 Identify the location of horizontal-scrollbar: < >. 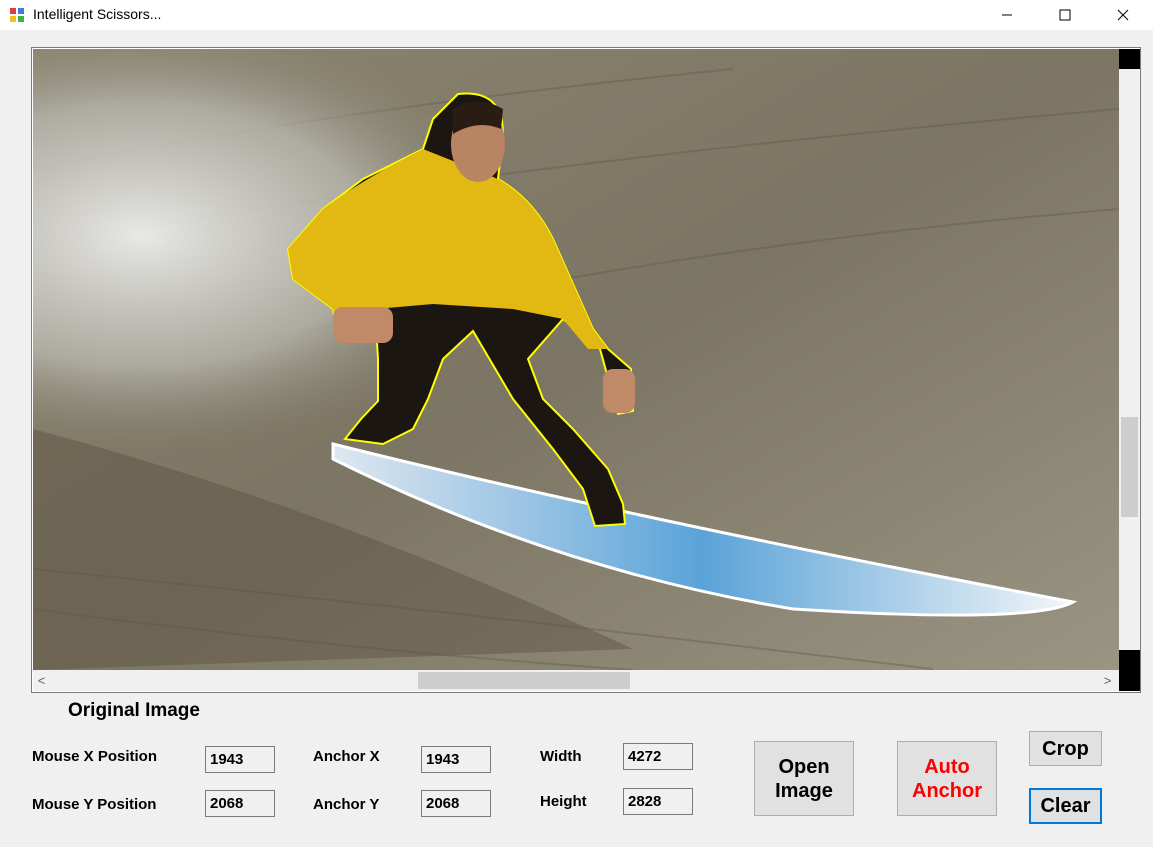
(576, 680).